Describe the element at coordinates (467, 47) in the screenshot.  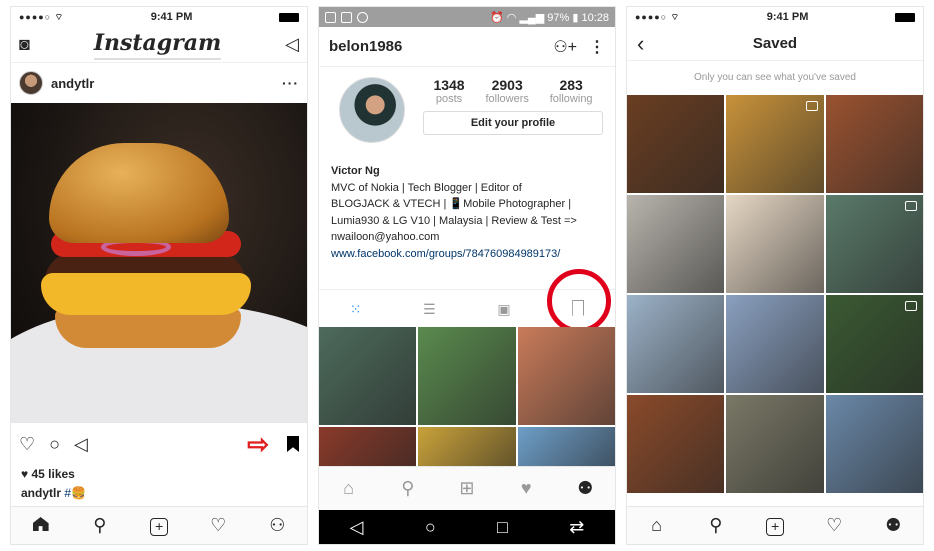
I see `profile-header: belon1986 ⚇+ ⋮` at that location.